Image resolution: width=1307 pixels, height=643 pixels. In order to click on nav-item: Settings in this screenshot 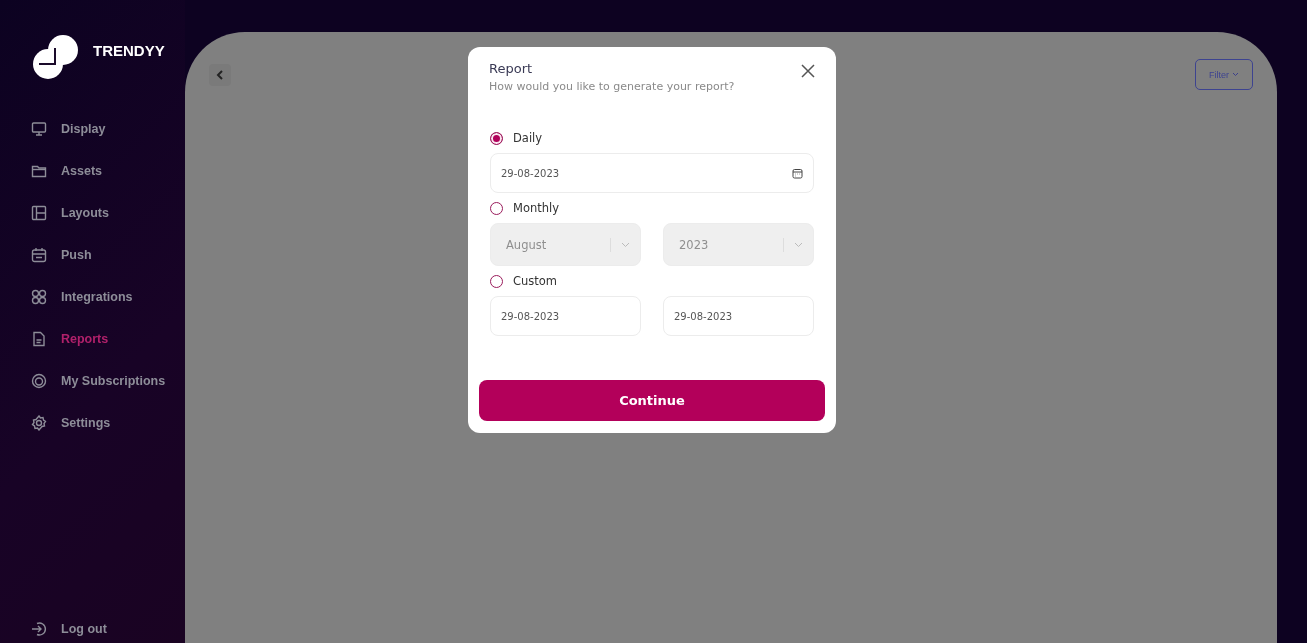, I will do `click(108, 423)`.